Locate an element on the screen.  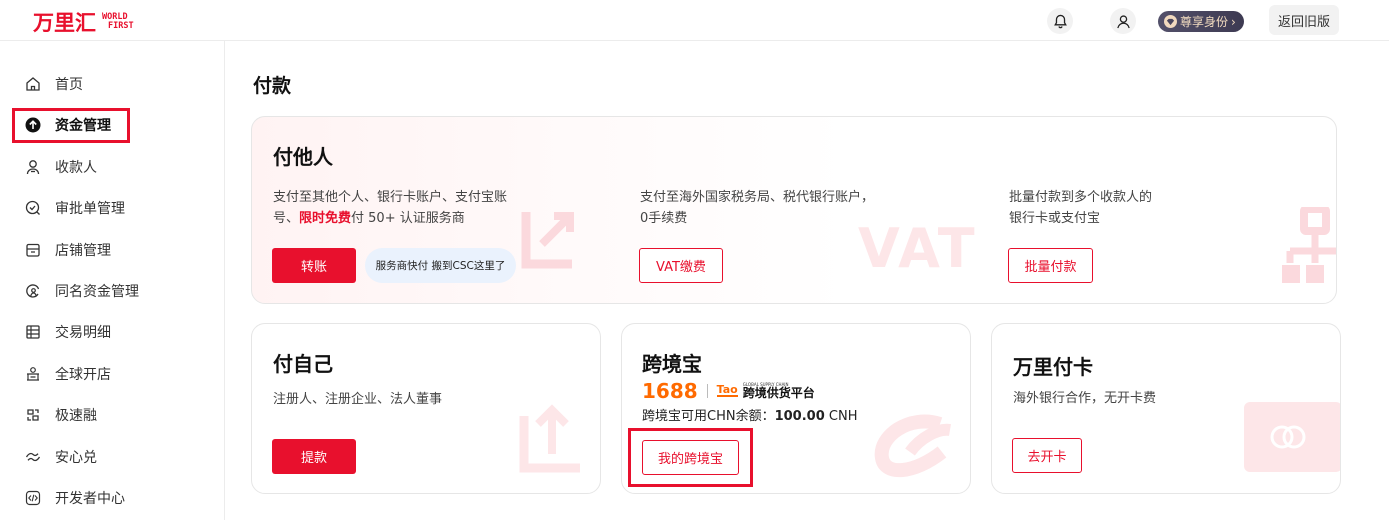
sidebar-item-label: 开发者中心 is located at coordinates (90, 499).